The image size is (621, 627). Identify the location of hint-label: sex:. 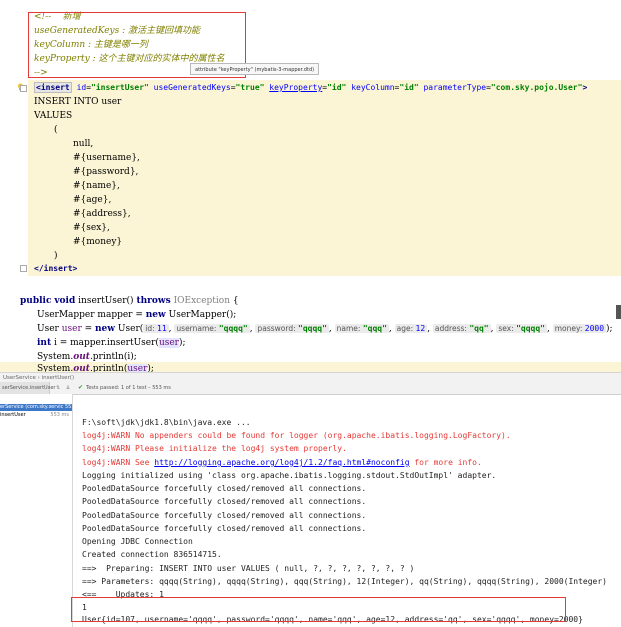
(506, 328).